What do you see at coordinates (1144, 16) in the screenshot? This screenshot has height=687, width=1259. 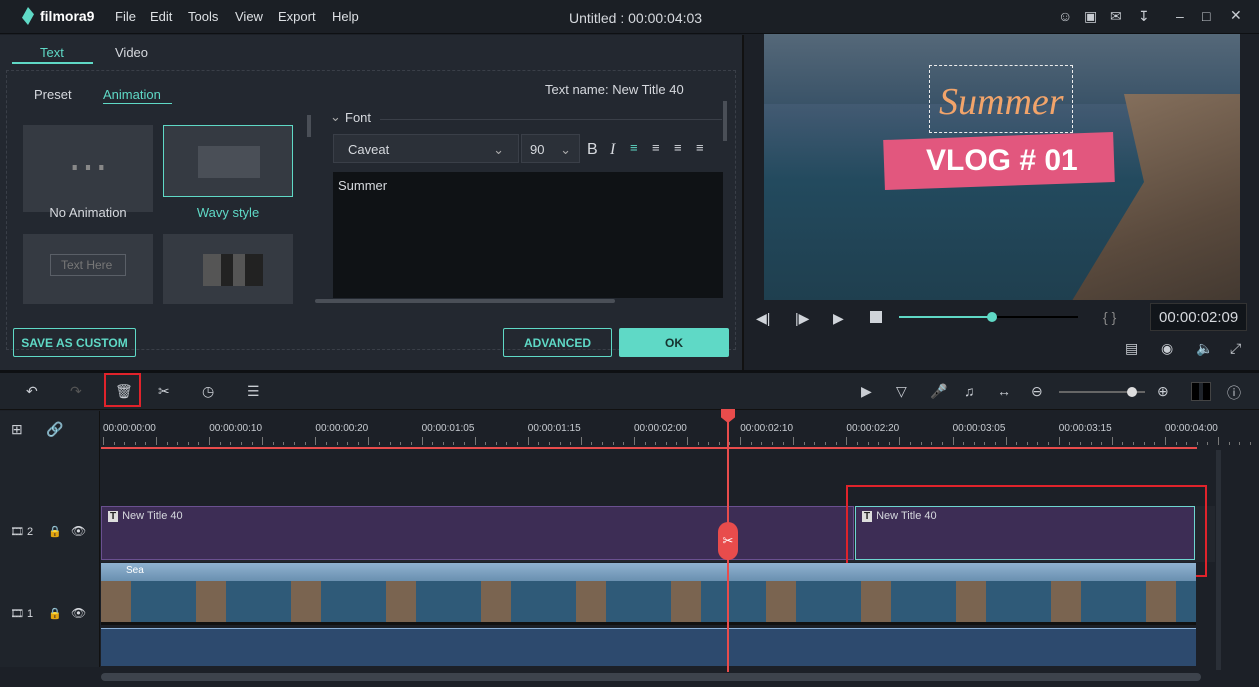 I see `download-icon: ↧` at bounding box center [1144, 16].